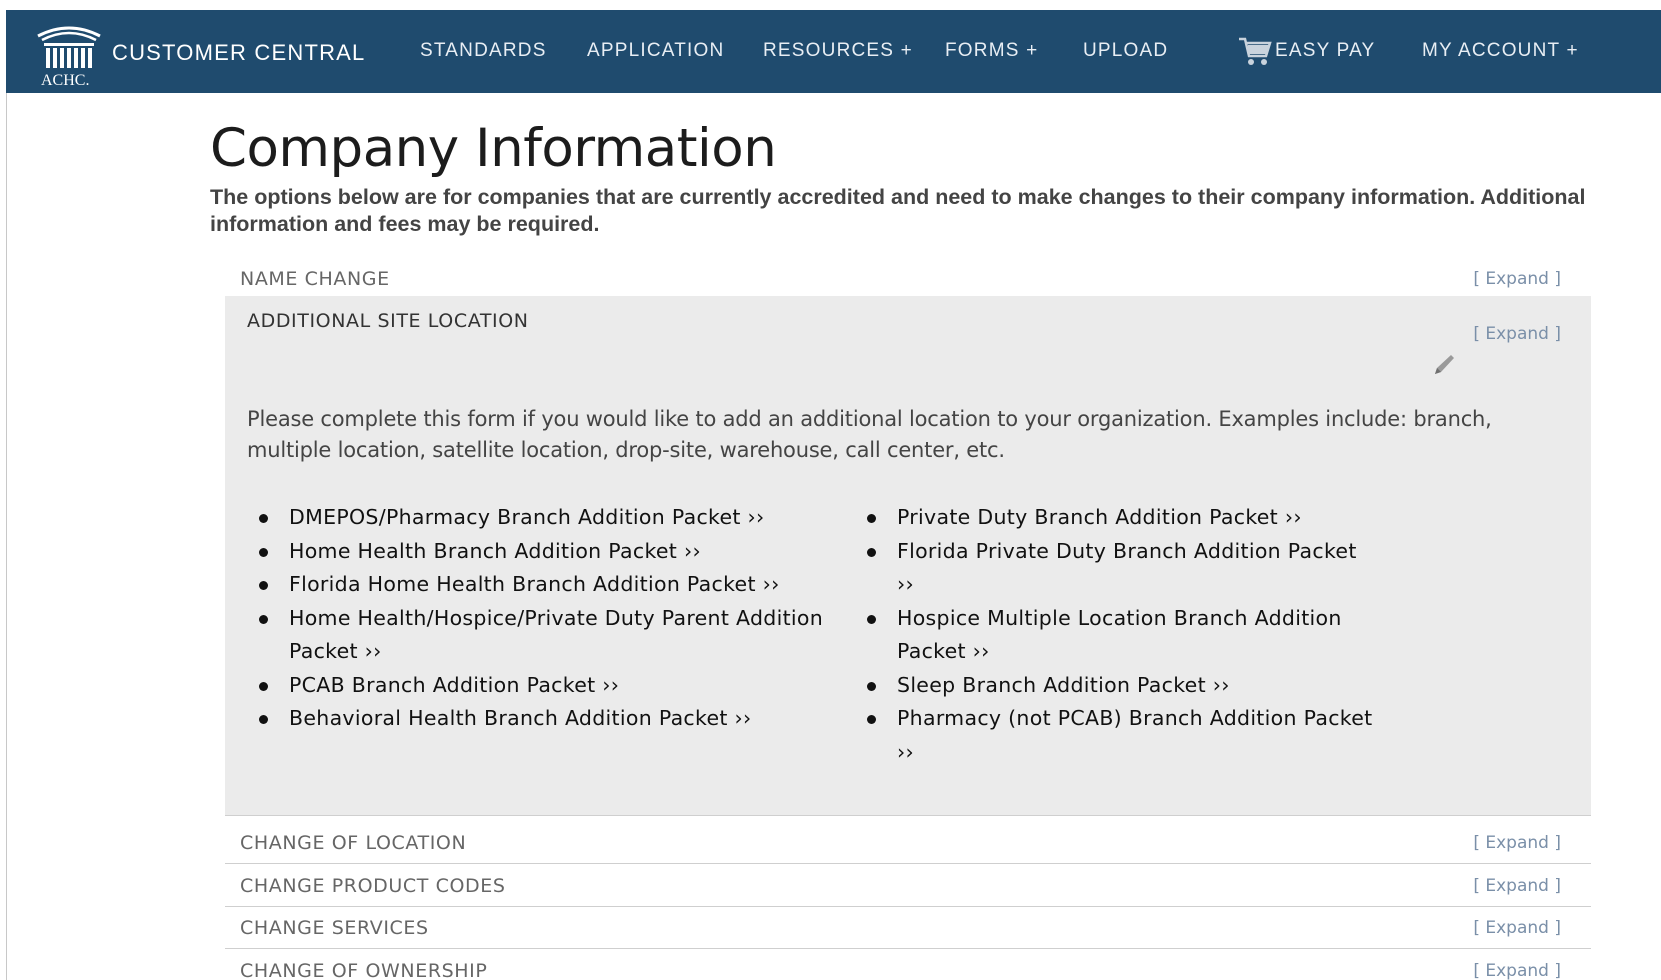 The width and height of the screenshot is (1661, 980). I want to click on building-columns-icon, so click(69, 47).